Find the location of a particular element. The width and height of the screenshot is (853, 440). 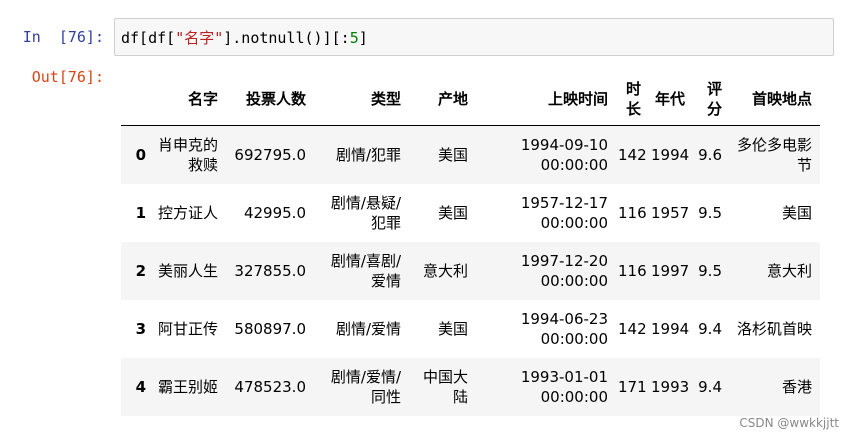

table-cell: 1997-12-20 00:00:00 is located at coordinates (564, 270).